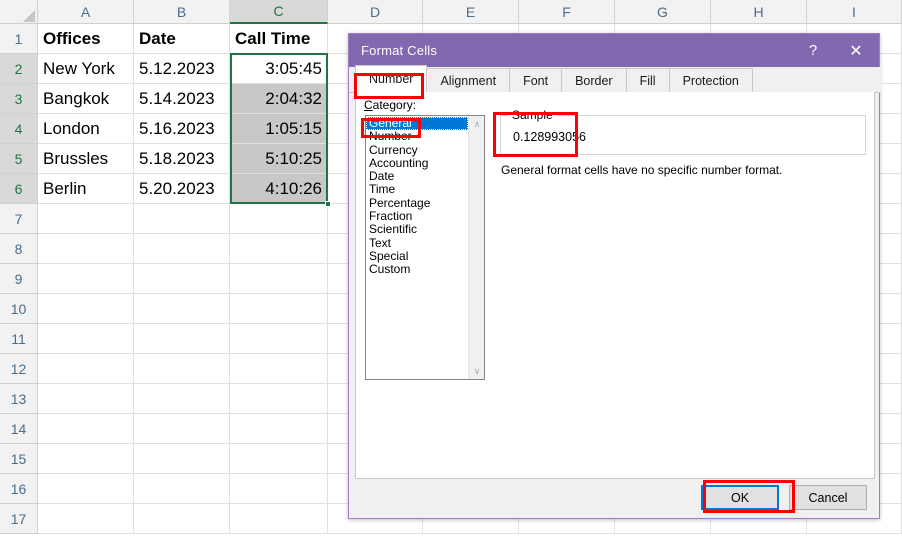  I want to click on cell-c1: Call Time, so click(279, 39).